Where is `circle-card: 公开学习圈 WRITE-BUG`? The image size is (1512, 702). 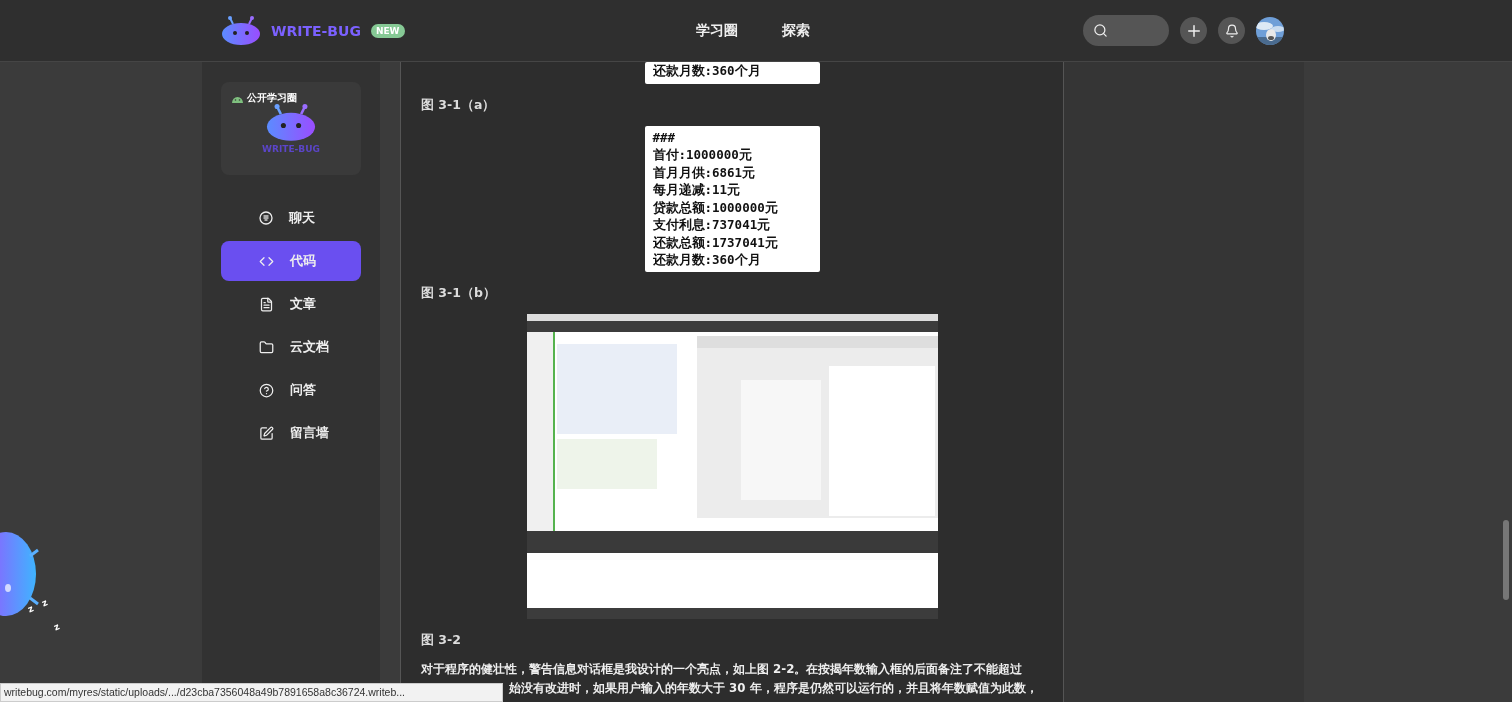
circle-card: 公开学习圈 WRITE-BUG is located at coordinates (291, 128).